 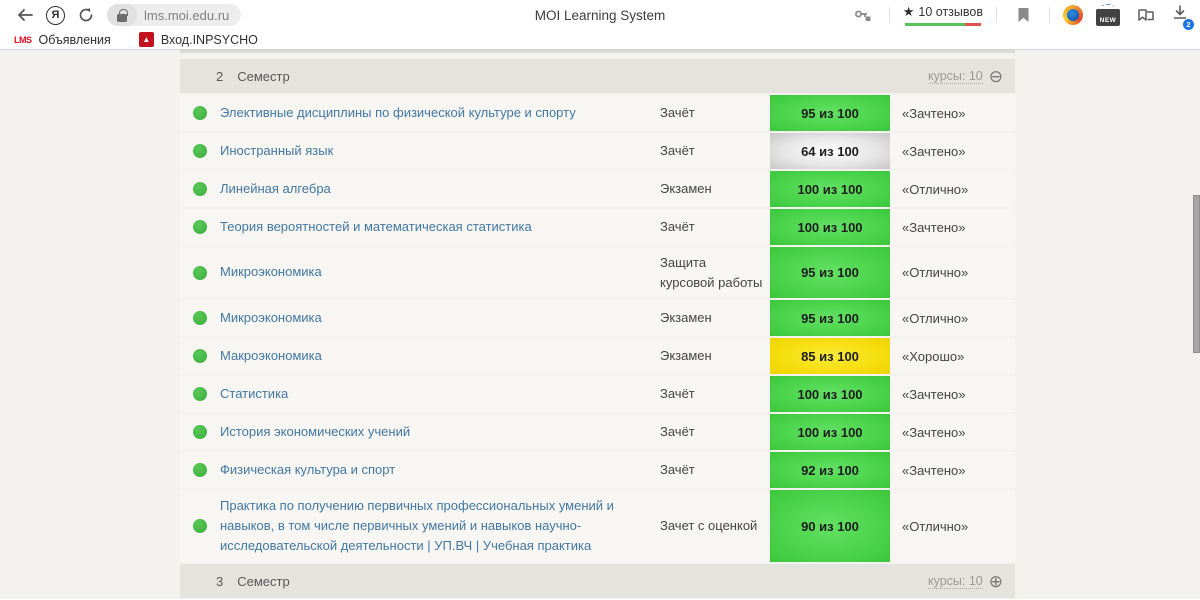 I want to click on bookmark-item-inpsycho: ▲ Вход.INPSYCHO, so click(x=198, y=39).